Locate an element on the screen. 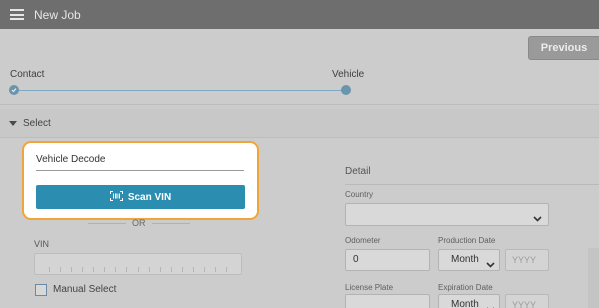  license-plate-label: License Plate is located at coordinates (369, 287).